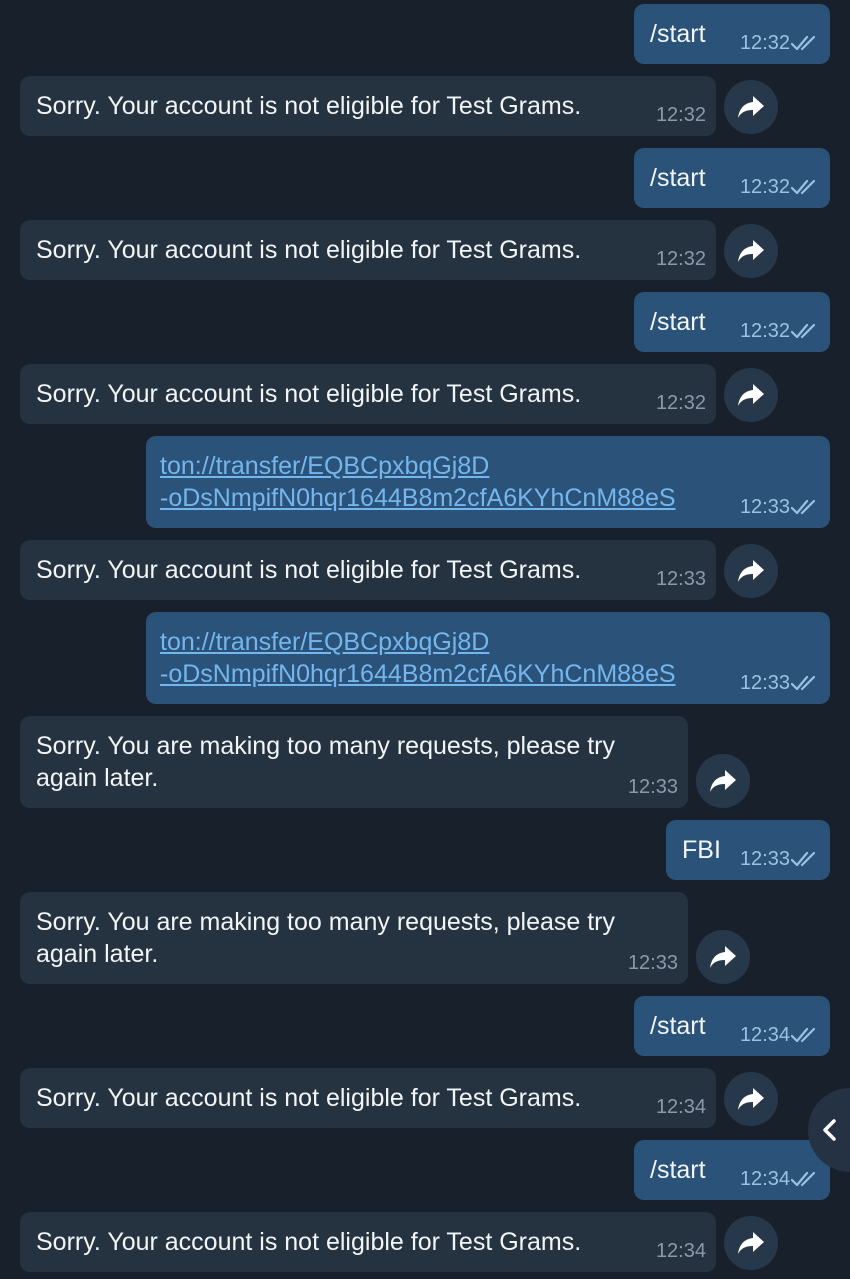 This screenshot has width=850, height=1279. Describe the element at coordinates (829, 1130) in the screenshot. I see `chevron-left-icon` at that location.